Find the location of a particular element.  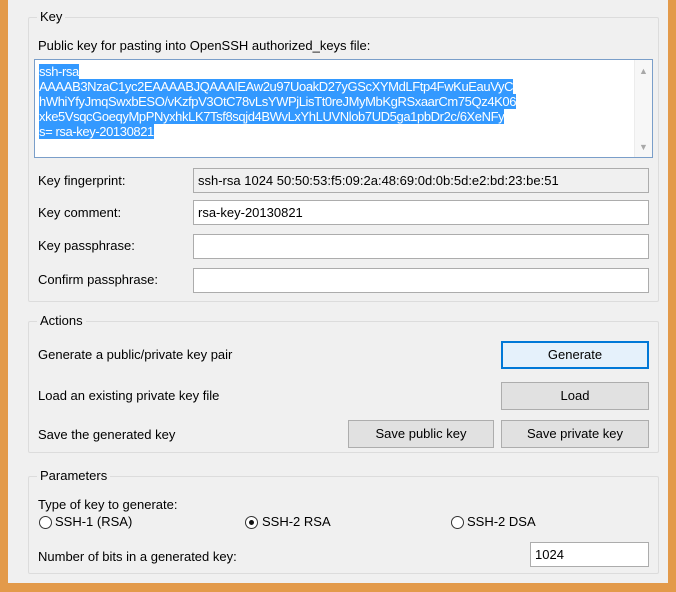

actions-group-title: Actions is located at coordinates (61, 321).